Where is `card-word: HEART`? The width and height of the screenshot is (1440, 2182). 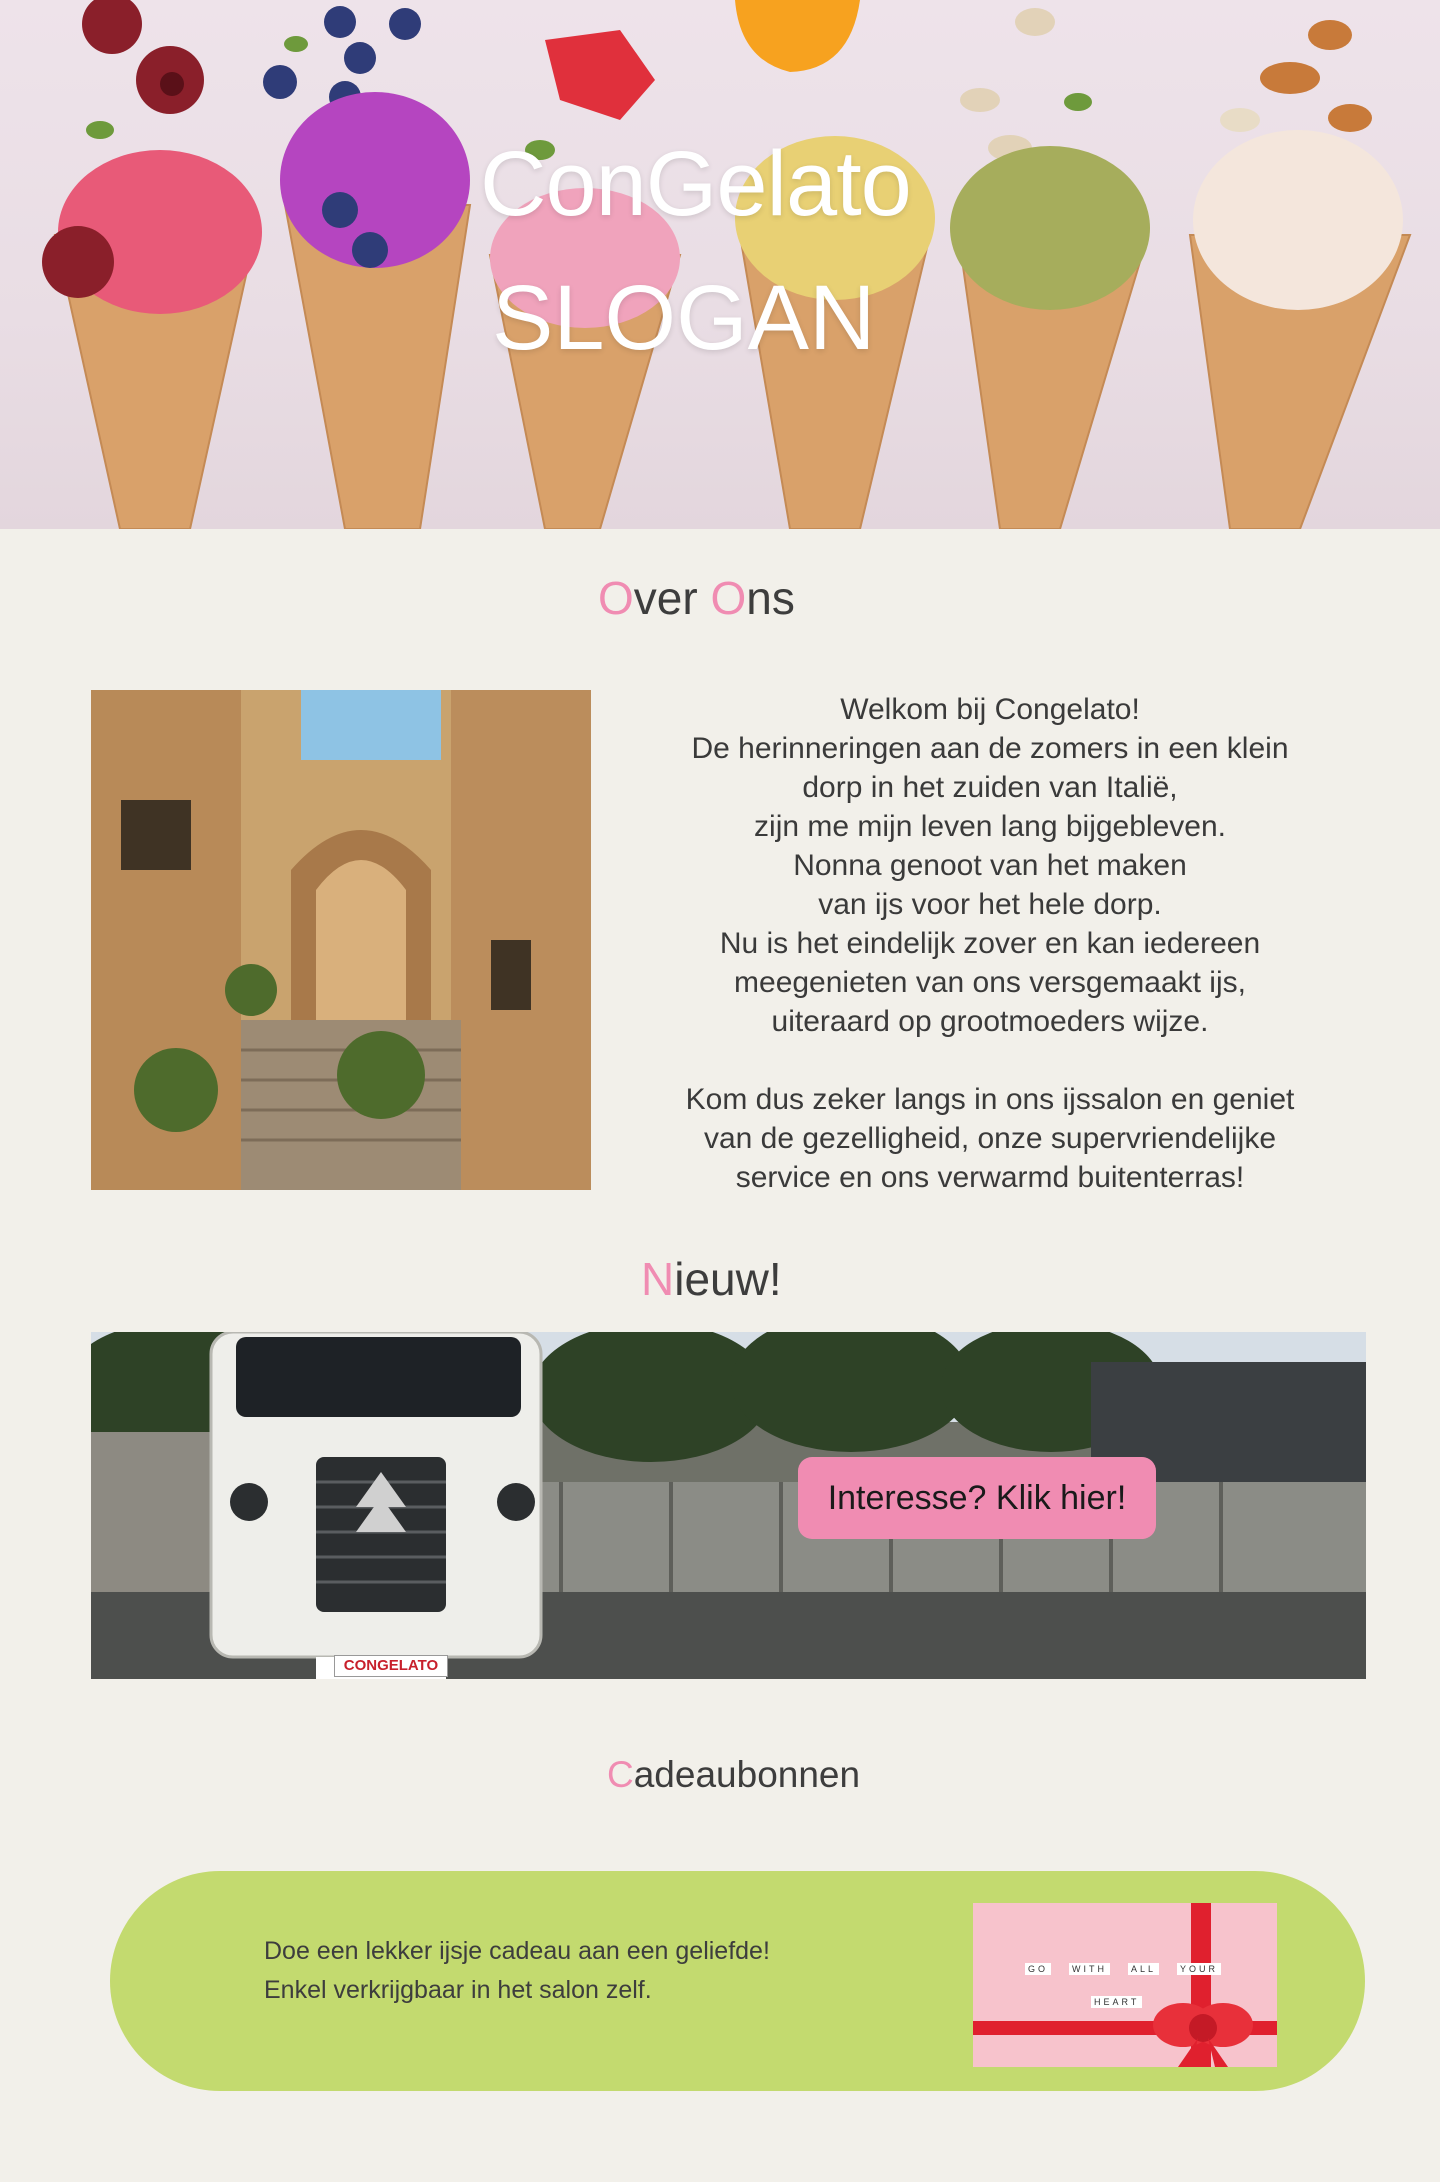 card-word: HEART is located at coordinates (1117, 2002).